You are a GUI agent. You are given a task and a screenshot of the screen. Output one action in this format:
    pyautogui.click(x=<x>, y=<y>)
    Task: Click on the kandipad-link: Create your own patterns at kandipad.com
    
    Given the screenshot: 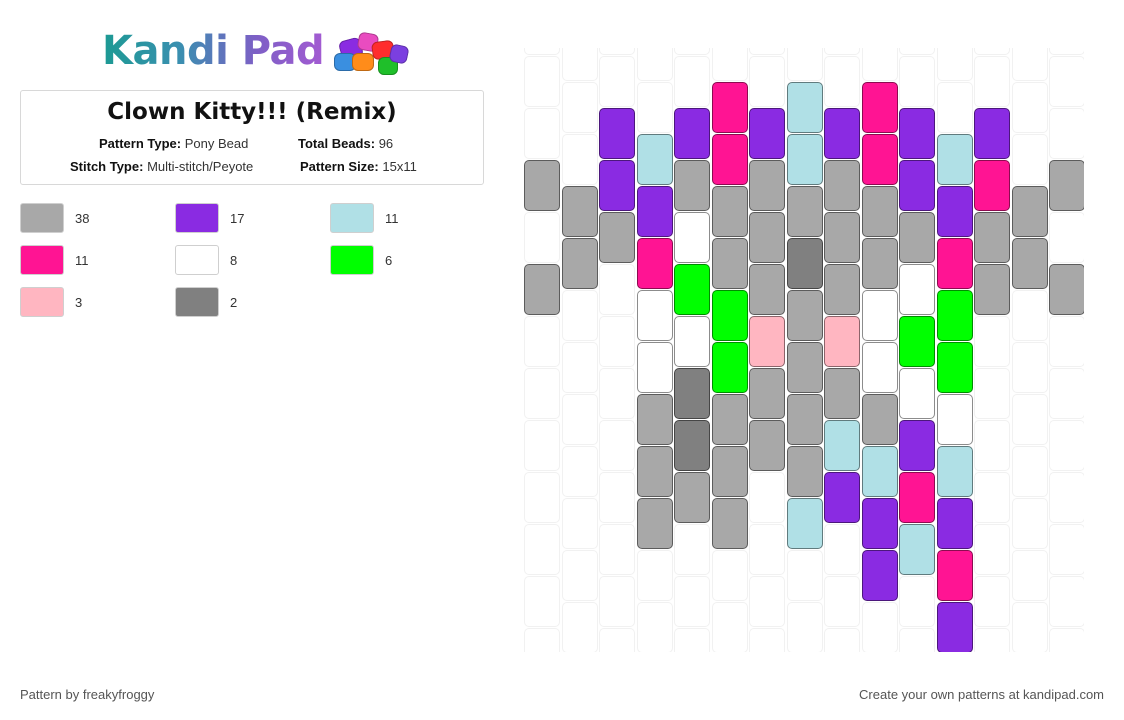 What is the action you would take?
    pyautogui.click(x=981, y=694)
    